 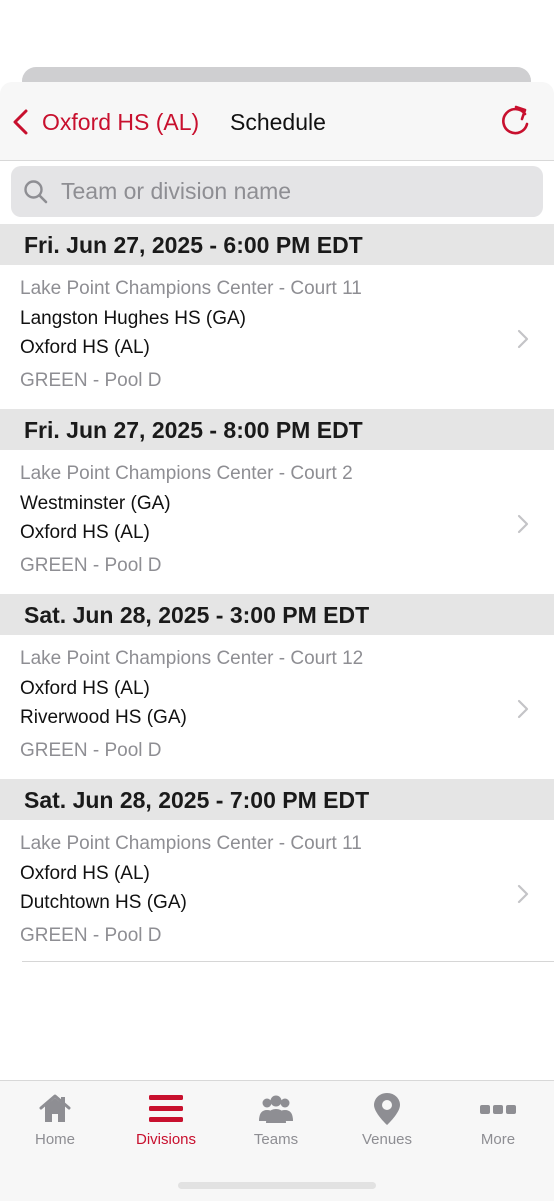 I want to click on tab-venues: Venues, so click(x=387, y=1121).